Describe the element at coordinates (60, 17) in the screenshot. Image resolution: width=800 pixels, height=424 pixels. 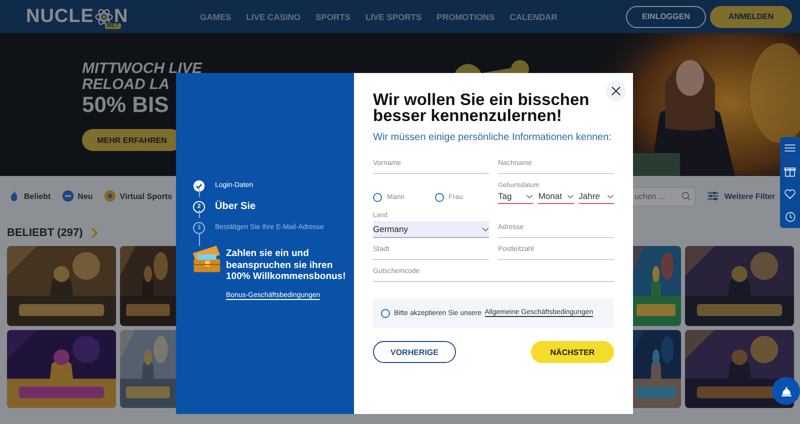
I see `logo-text: NUCLE` at that location.